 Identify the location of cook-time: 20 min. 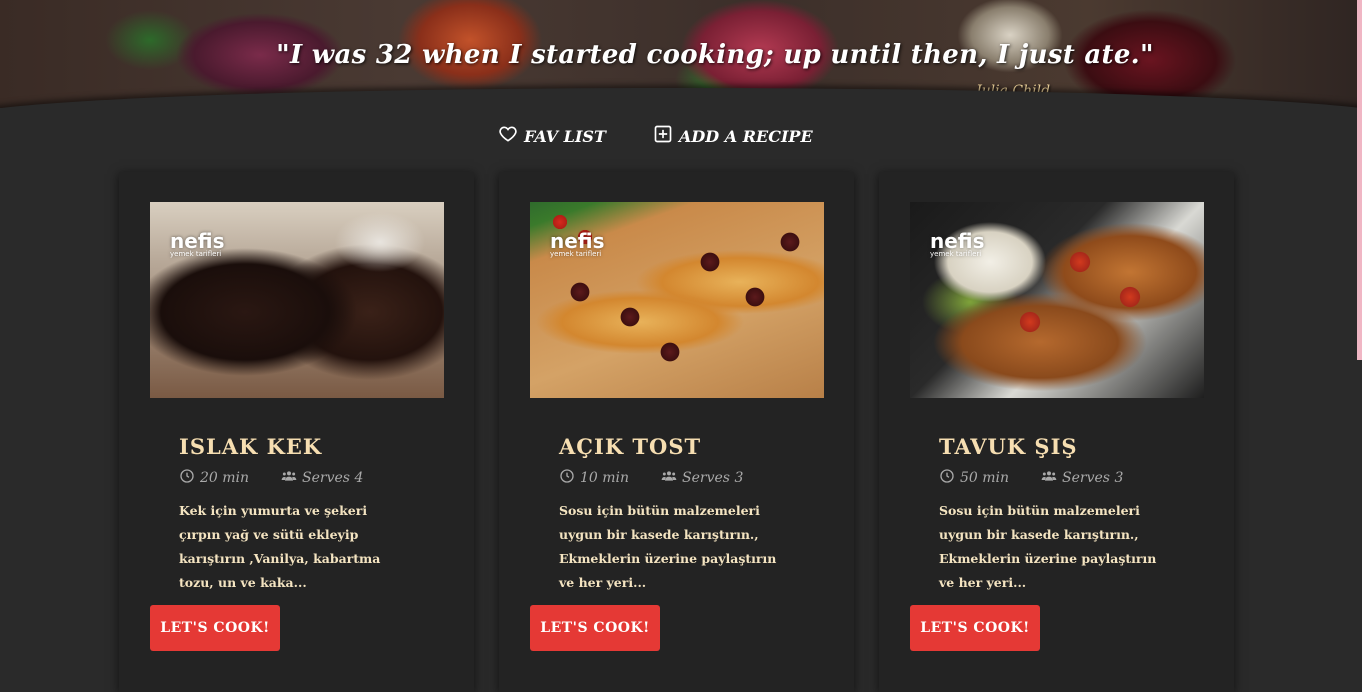
(214, 478).